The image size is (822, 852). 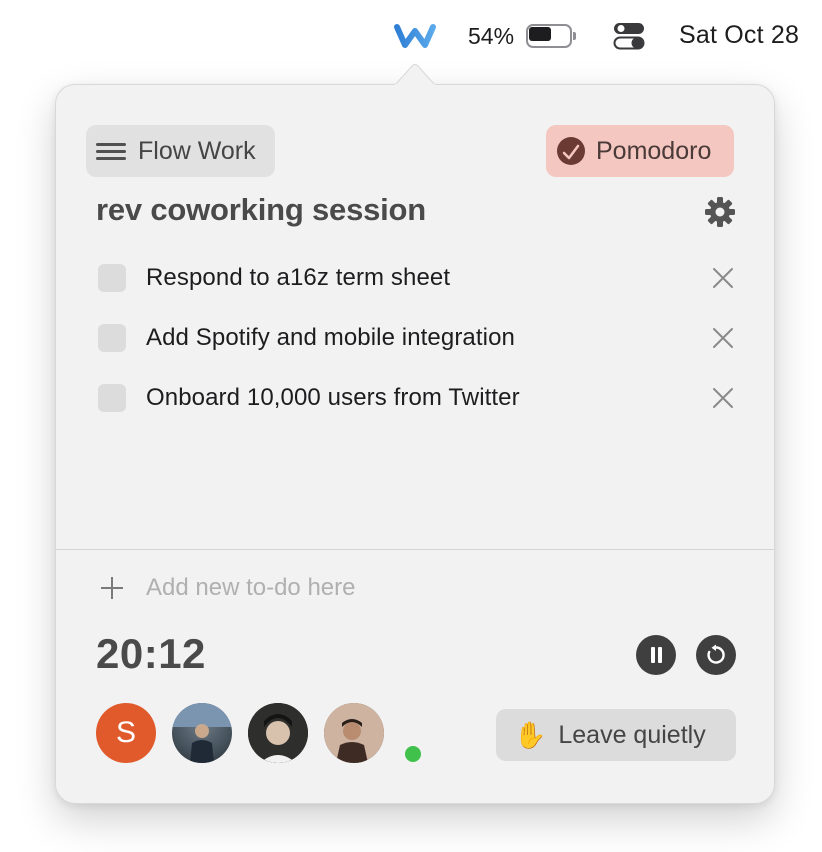 I want to click on leave-quietly-button: ✋ Leave quietly, so click(x=616, y=735).